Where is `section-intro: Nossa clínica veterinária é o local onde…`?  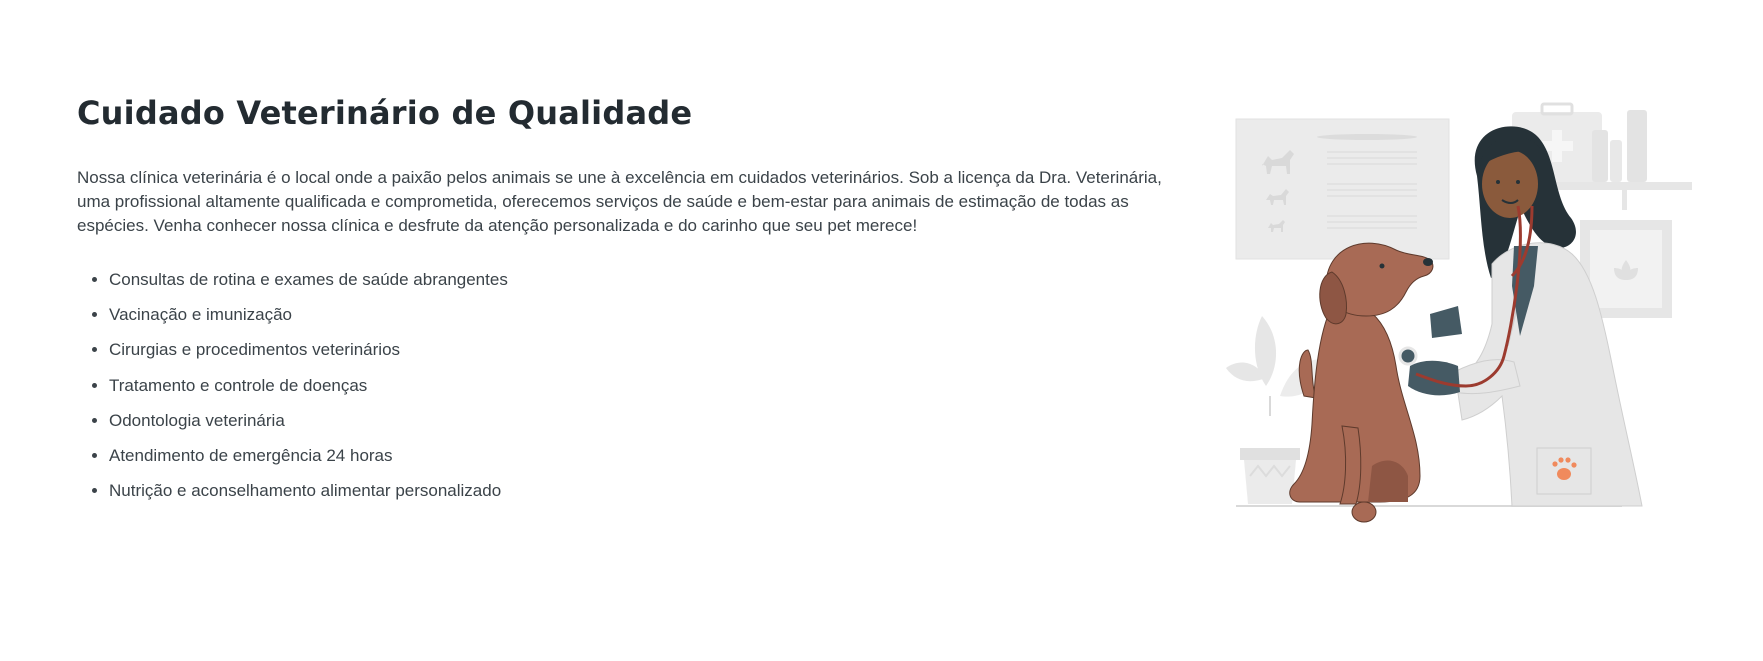
section-intro: Nossa clínica veterinária é o local onde… is located at coordinates (619, 201).